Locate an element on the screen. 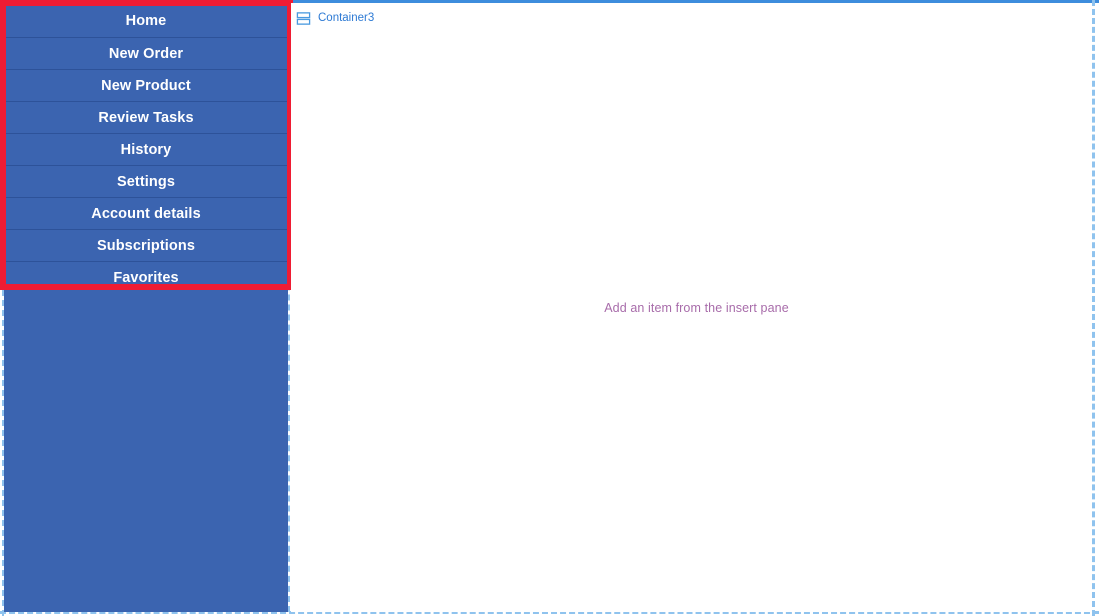  sidebar-item-label: History is located at coordinates (146, 150).